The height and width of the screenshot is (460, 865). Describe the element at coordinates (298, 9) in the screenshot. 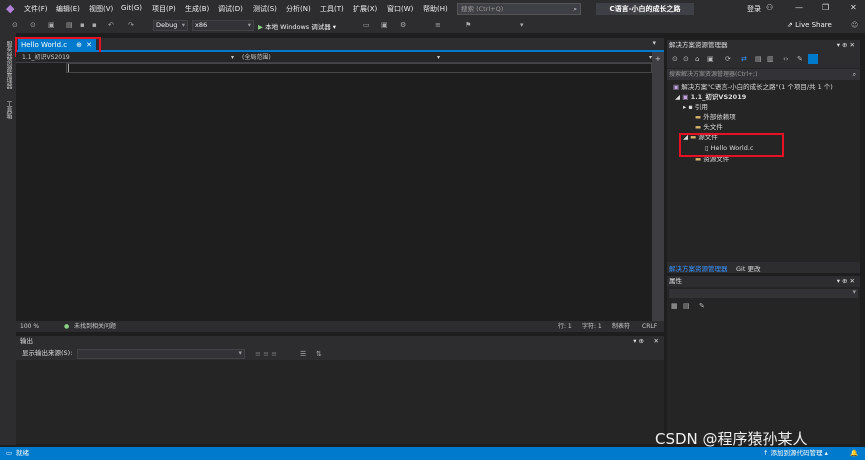

I see `menu-analyze: 分析(N)` at that location.